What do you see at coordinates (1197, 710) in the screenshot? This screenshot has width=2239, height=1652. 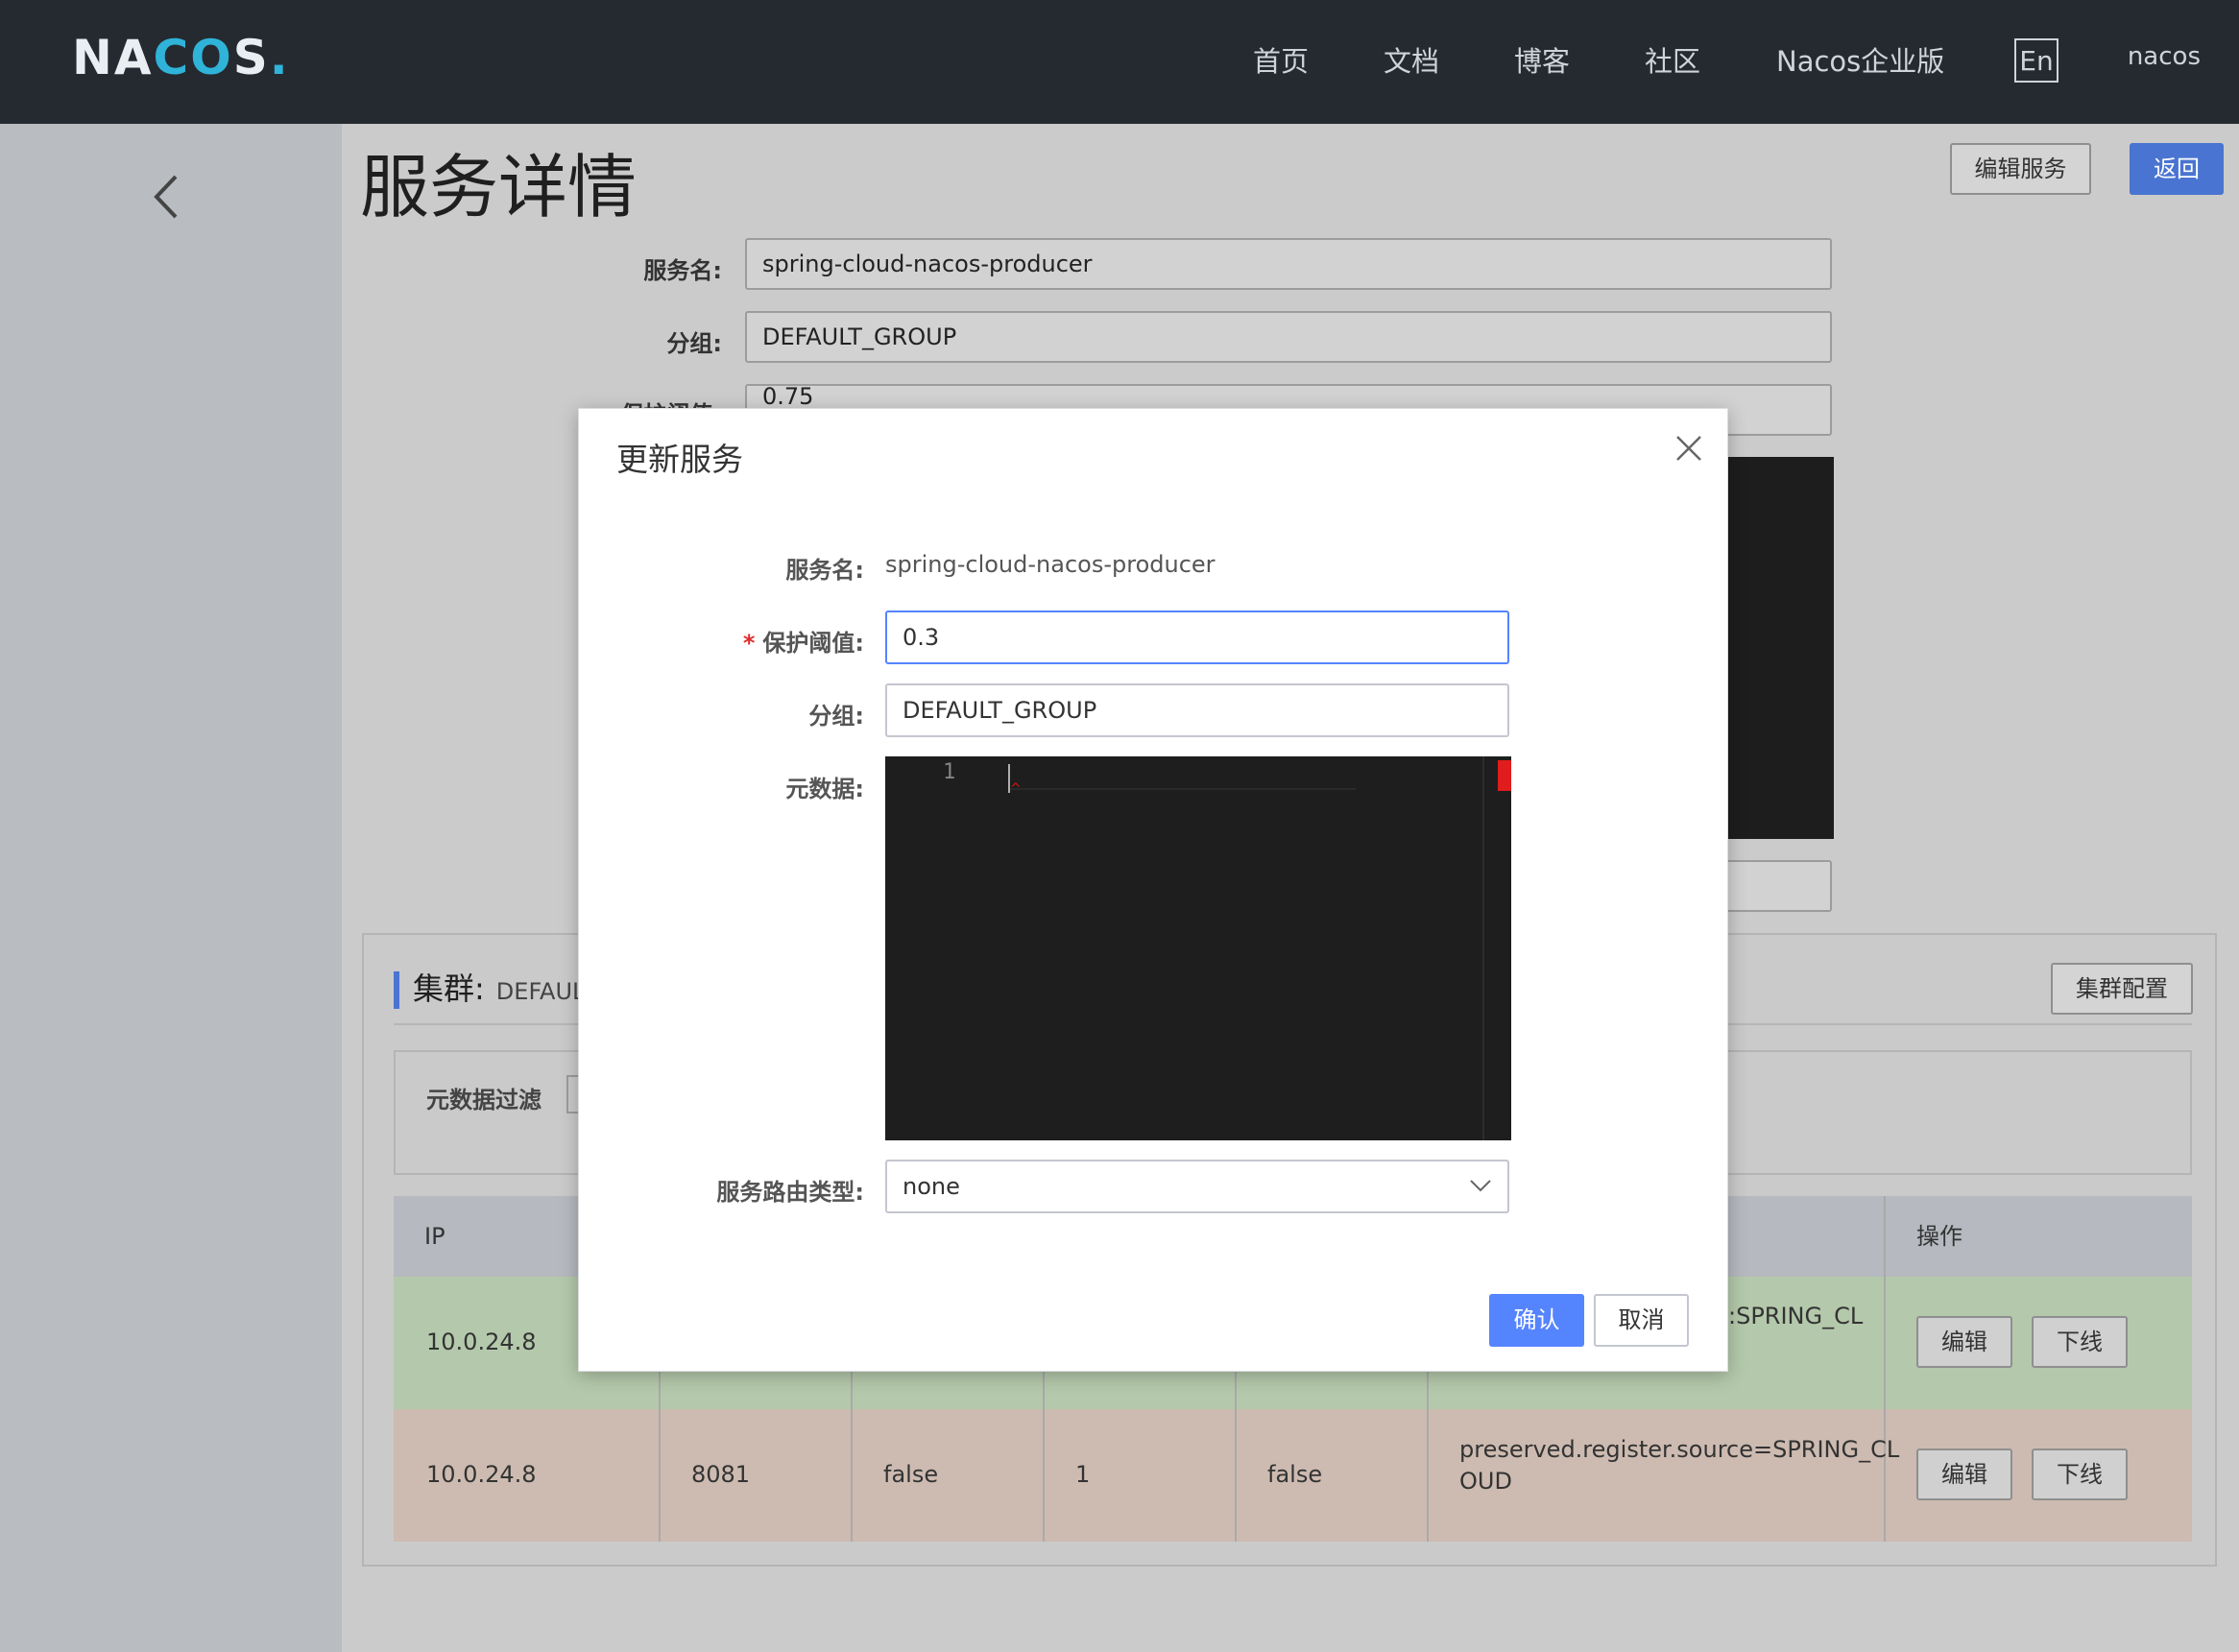 I see `group-input: DEFAULT_GROUP` at bounding box center [1197, 710].